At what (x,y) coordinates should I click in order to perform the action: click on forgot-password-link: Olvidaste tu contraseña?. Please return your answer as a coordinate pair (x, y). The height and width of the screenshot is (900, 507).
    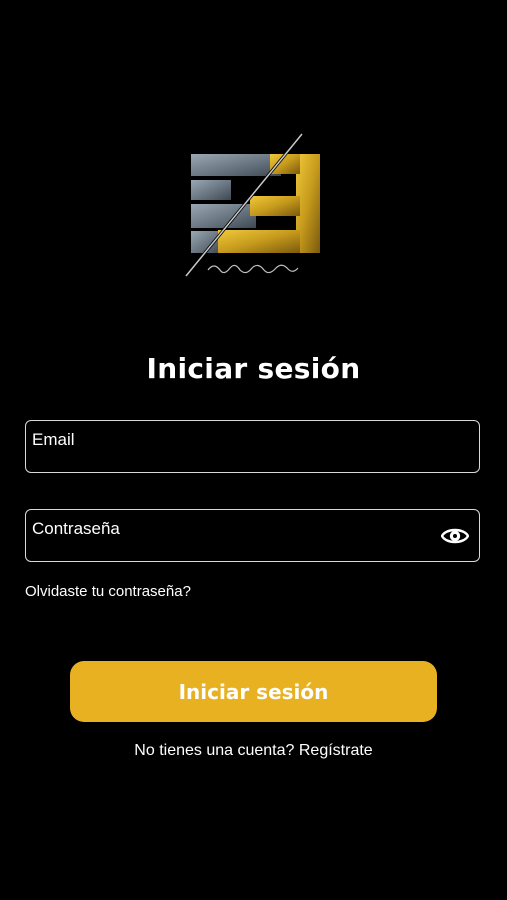
    Looking at the image, I should click on (108, 591).